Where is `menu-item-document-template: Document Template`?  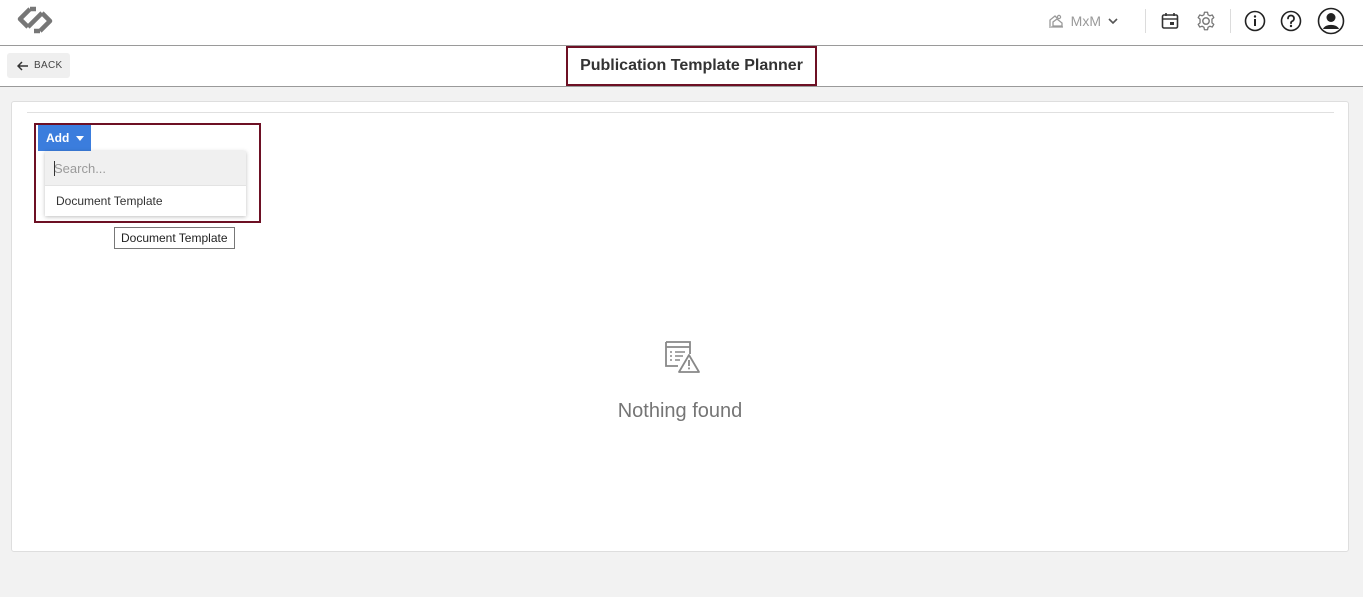 menu-item-document-template: Document Template is located at coordinates (145, 201).